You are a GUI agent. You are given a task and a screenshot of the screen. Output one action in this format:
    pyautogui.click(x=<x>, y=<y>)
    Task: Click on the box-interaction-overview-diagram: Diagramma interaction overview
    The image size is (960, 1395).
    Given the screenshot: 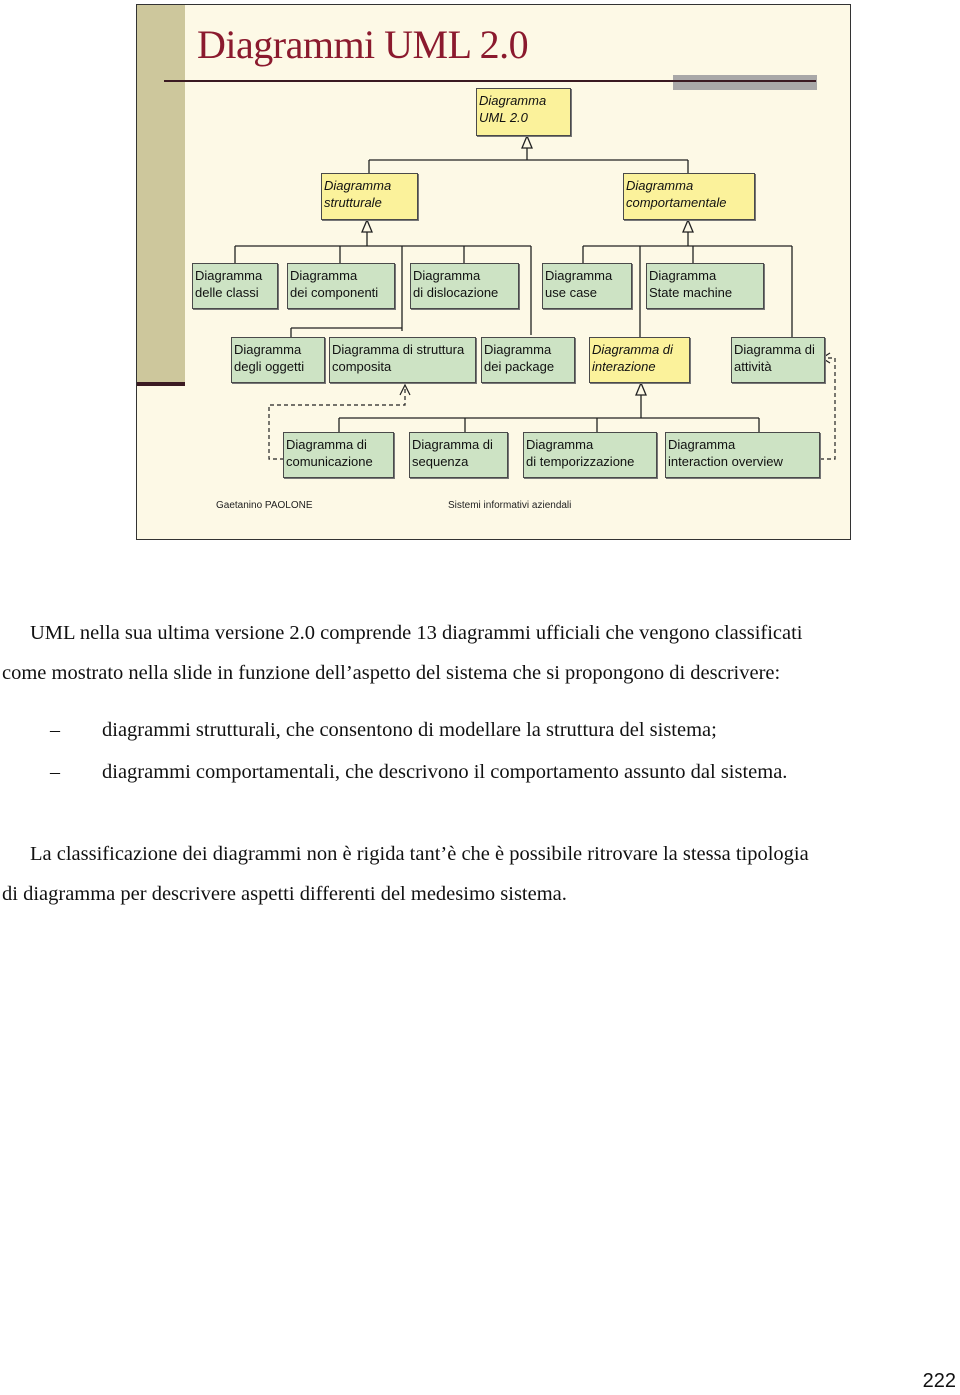 What is the action you would take?
    pyautogui.click(x=742, y=455)
    